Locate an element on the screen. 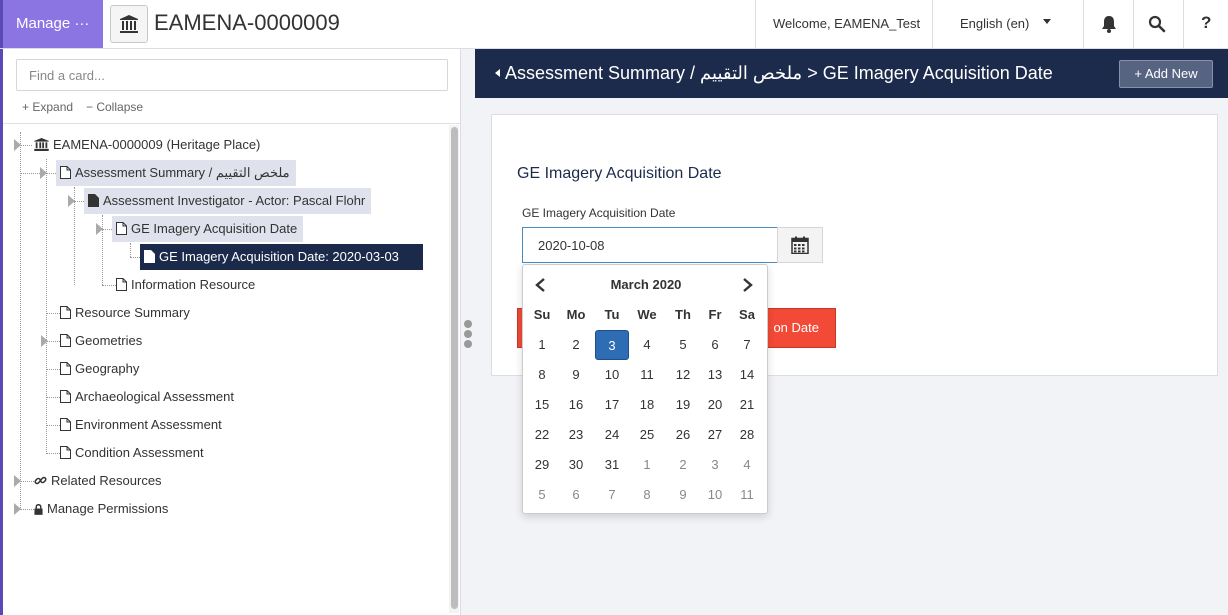  expand-all-link: + Expand is located at coordinates (47, 107).